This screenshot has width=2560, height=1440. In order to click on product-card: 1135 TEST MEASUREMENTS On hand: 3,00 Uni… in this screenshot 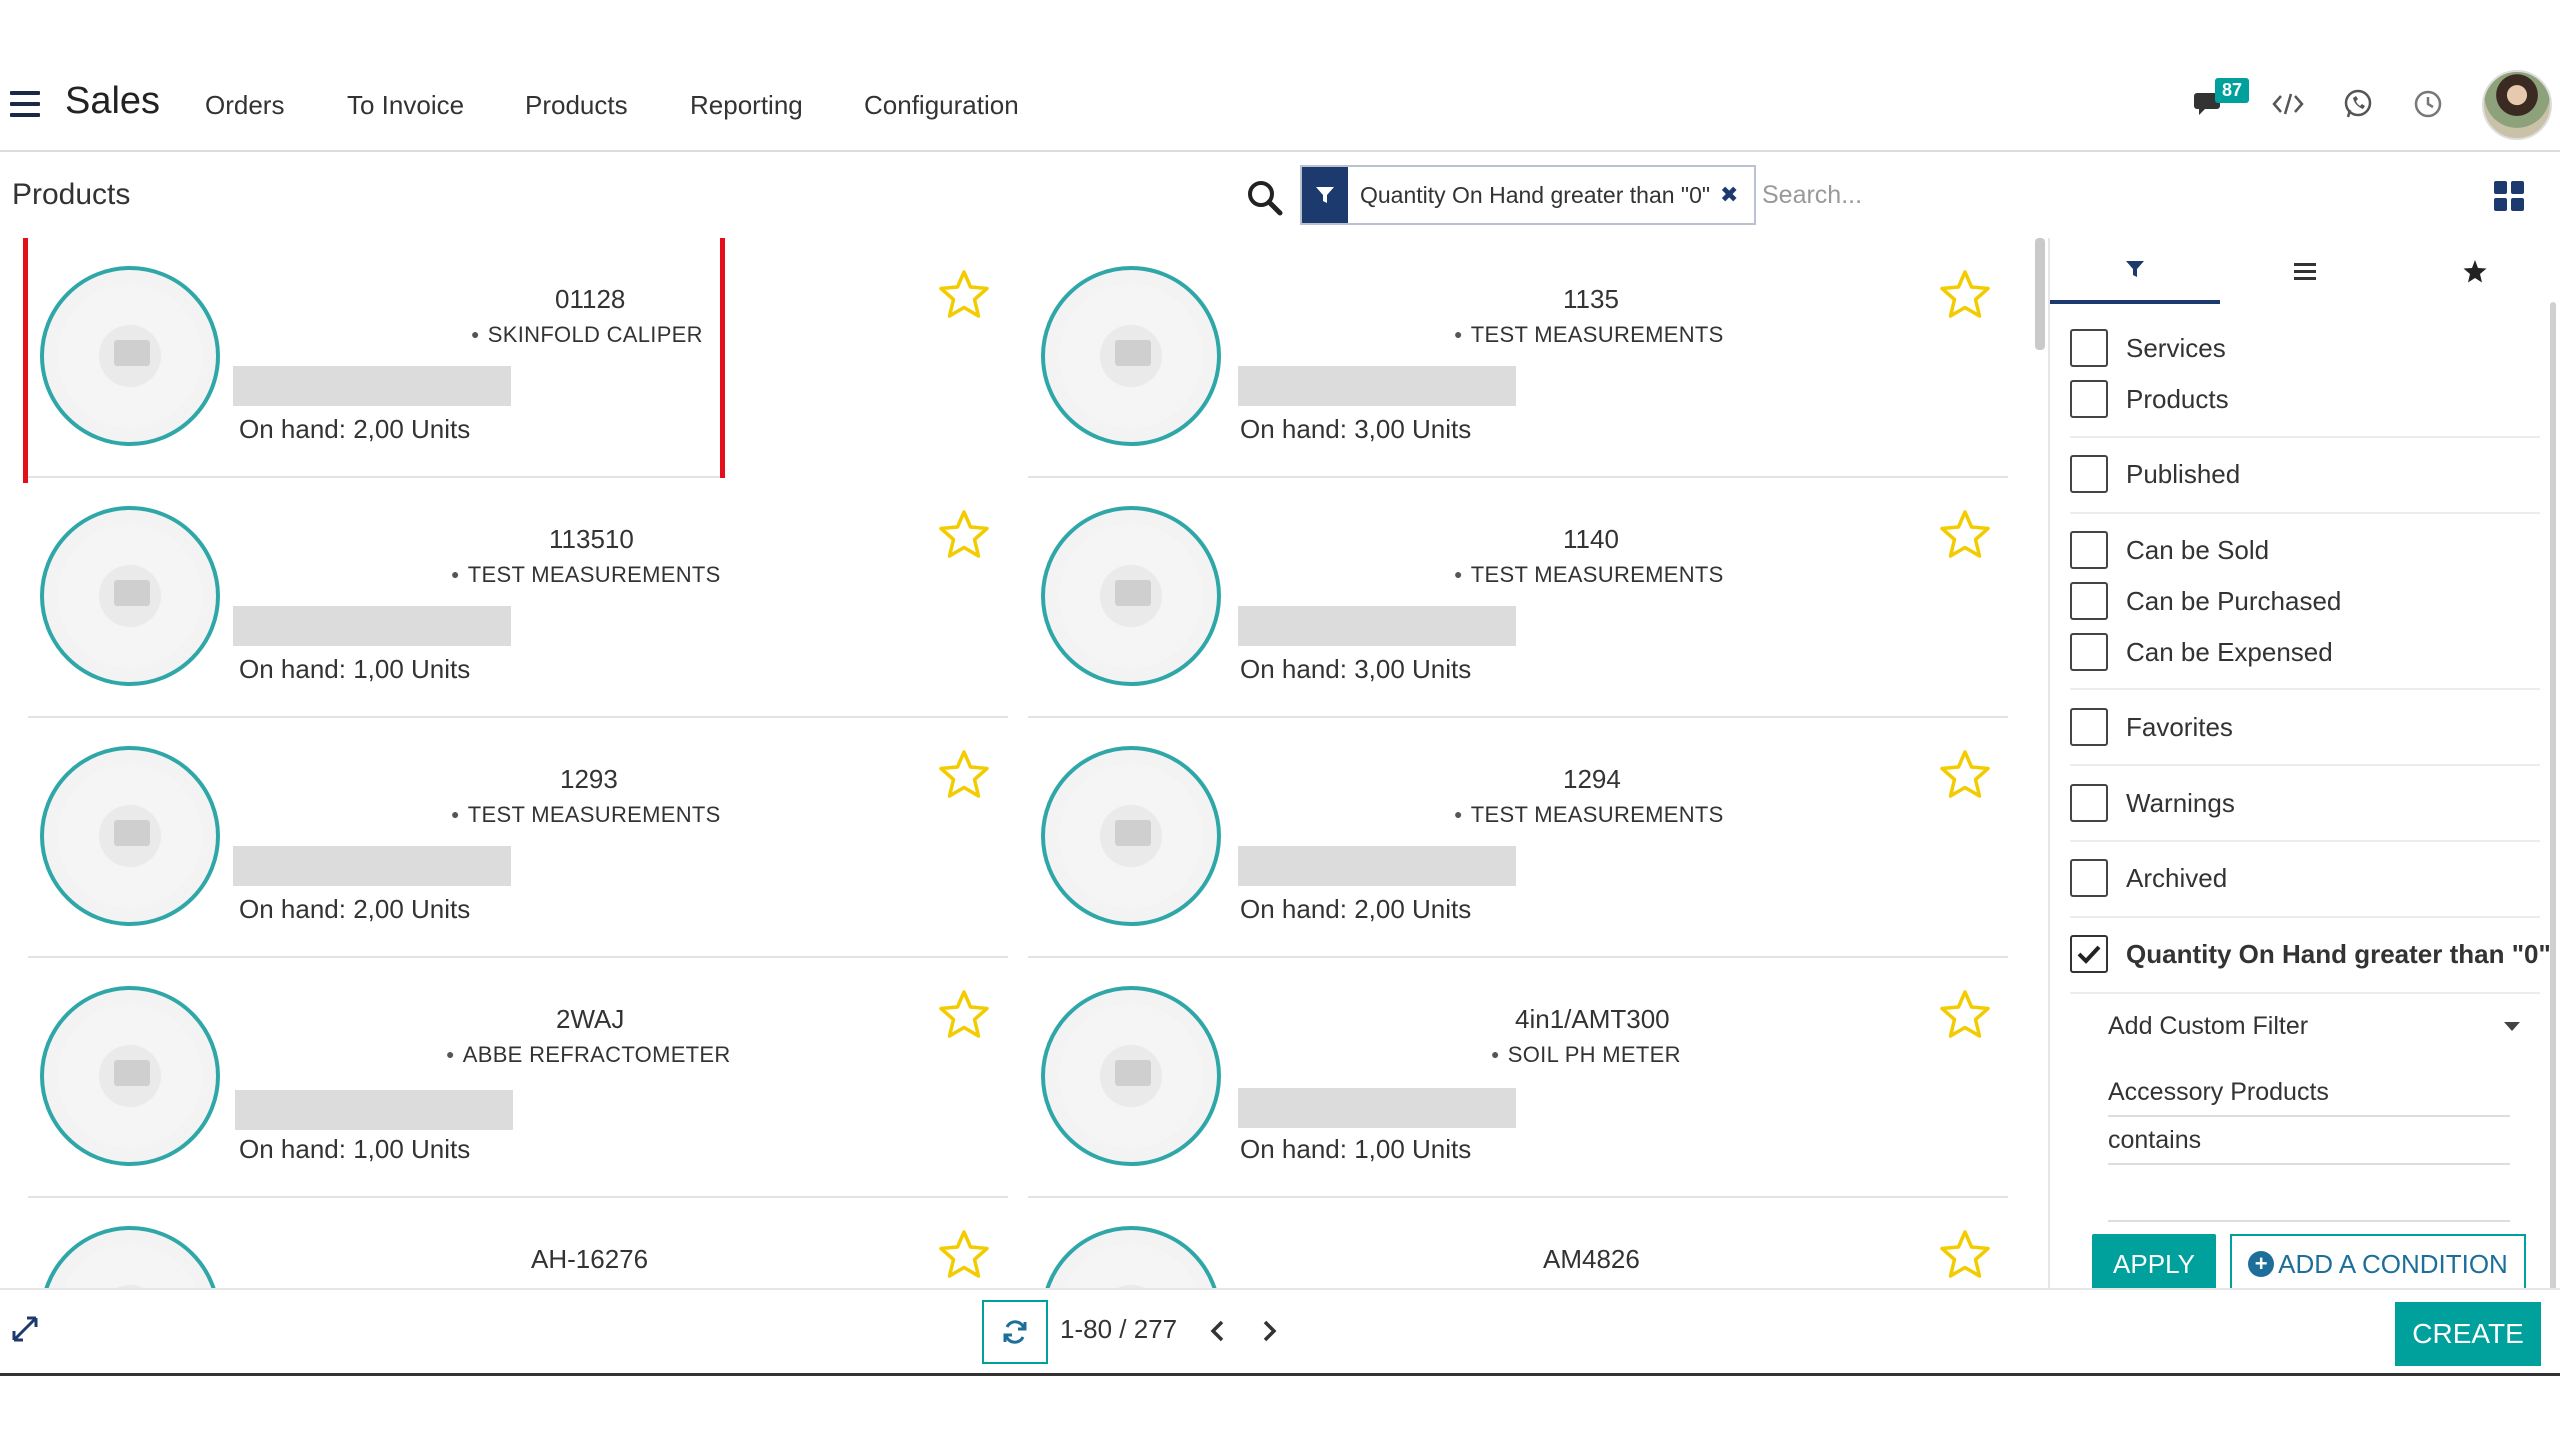, I will do `click(1518, 358)`.